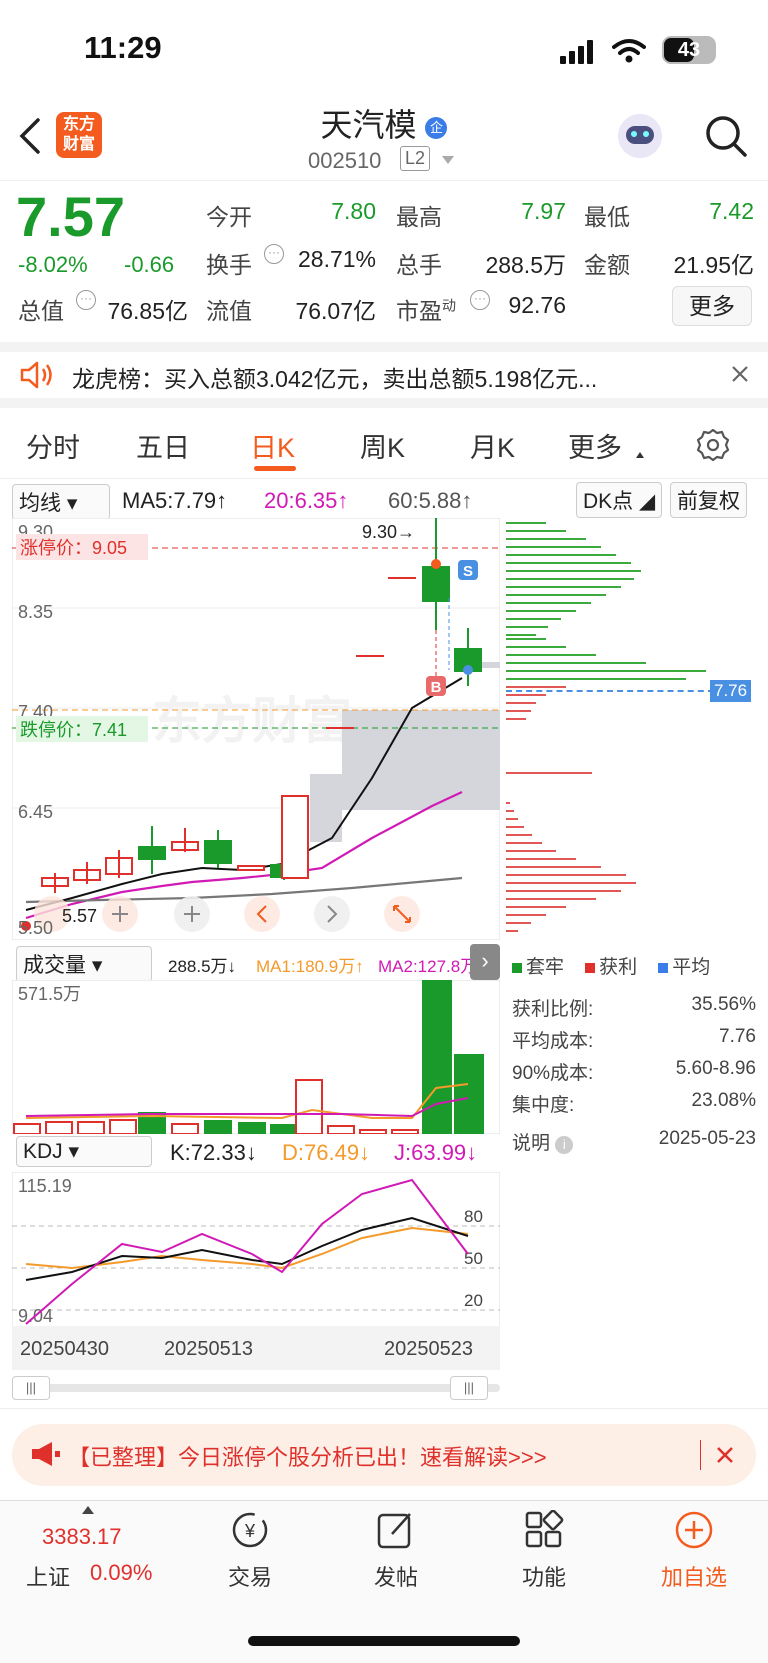 This screenshot has width=768, height=1663. I want to click on post-icon, so click(396, 1530).